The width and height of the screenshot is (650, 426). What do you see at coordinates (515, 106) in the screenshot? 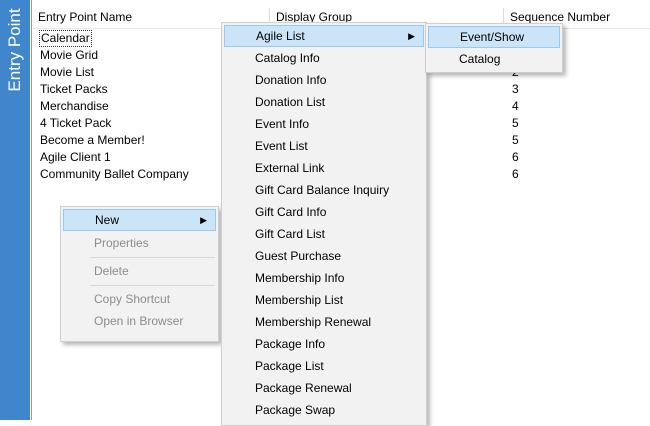
I see `sequence-number: 4` at bounding box center [515, 106].